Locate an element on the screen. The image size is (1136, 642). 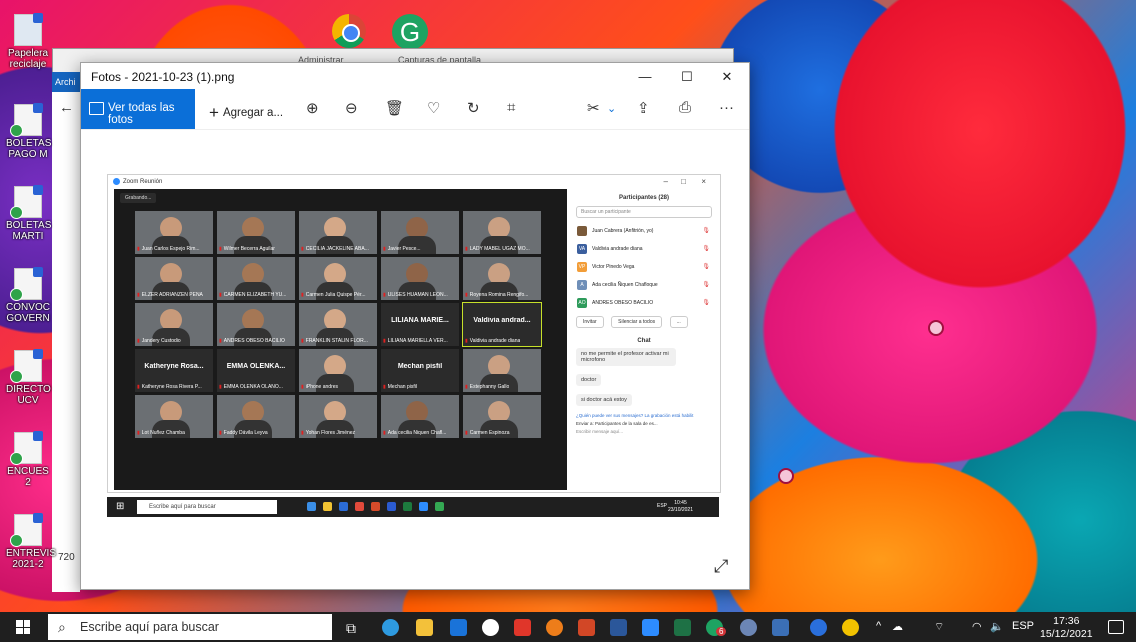
see-all-photos-button: Ver todas las fotos is located at coordinates (138, 109).